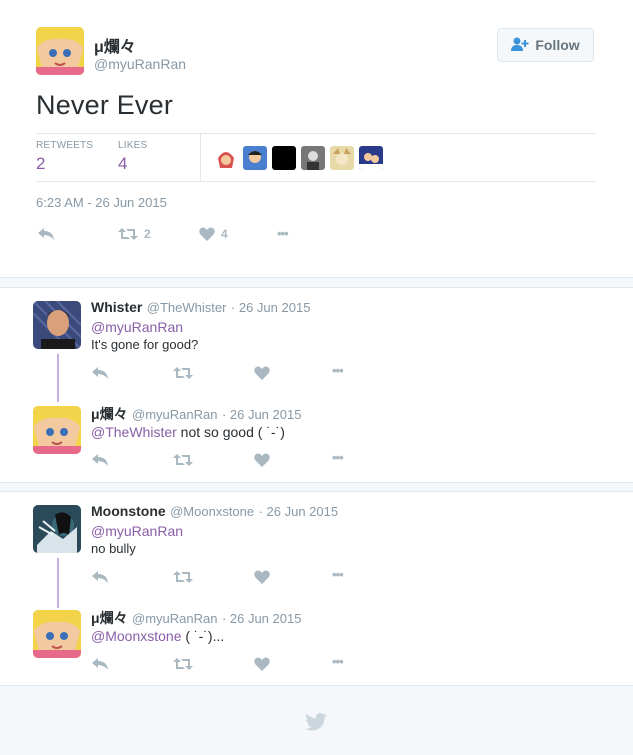  I want to click on reply-header: Moonstone @Moonxstone · 26 Jun 2015, so click(214, 512).